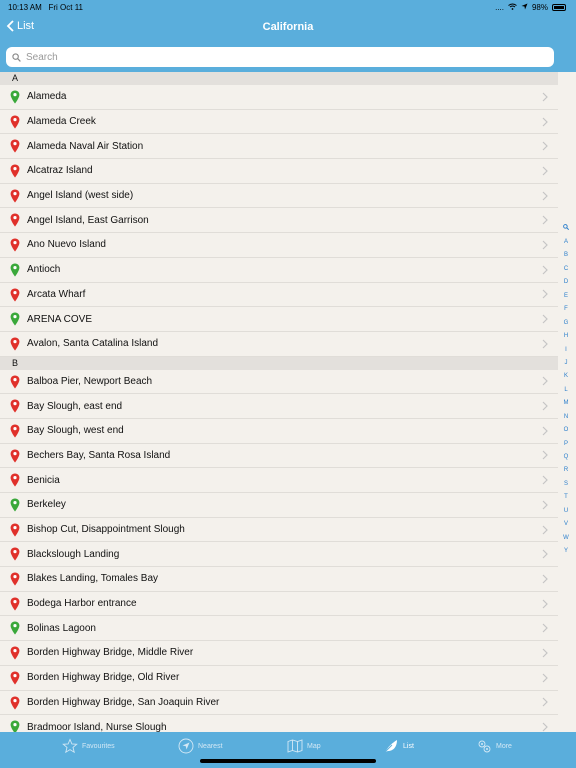 The image size is (576, 768). I want to click on list-item-label: Benicia, so click(43, 480).